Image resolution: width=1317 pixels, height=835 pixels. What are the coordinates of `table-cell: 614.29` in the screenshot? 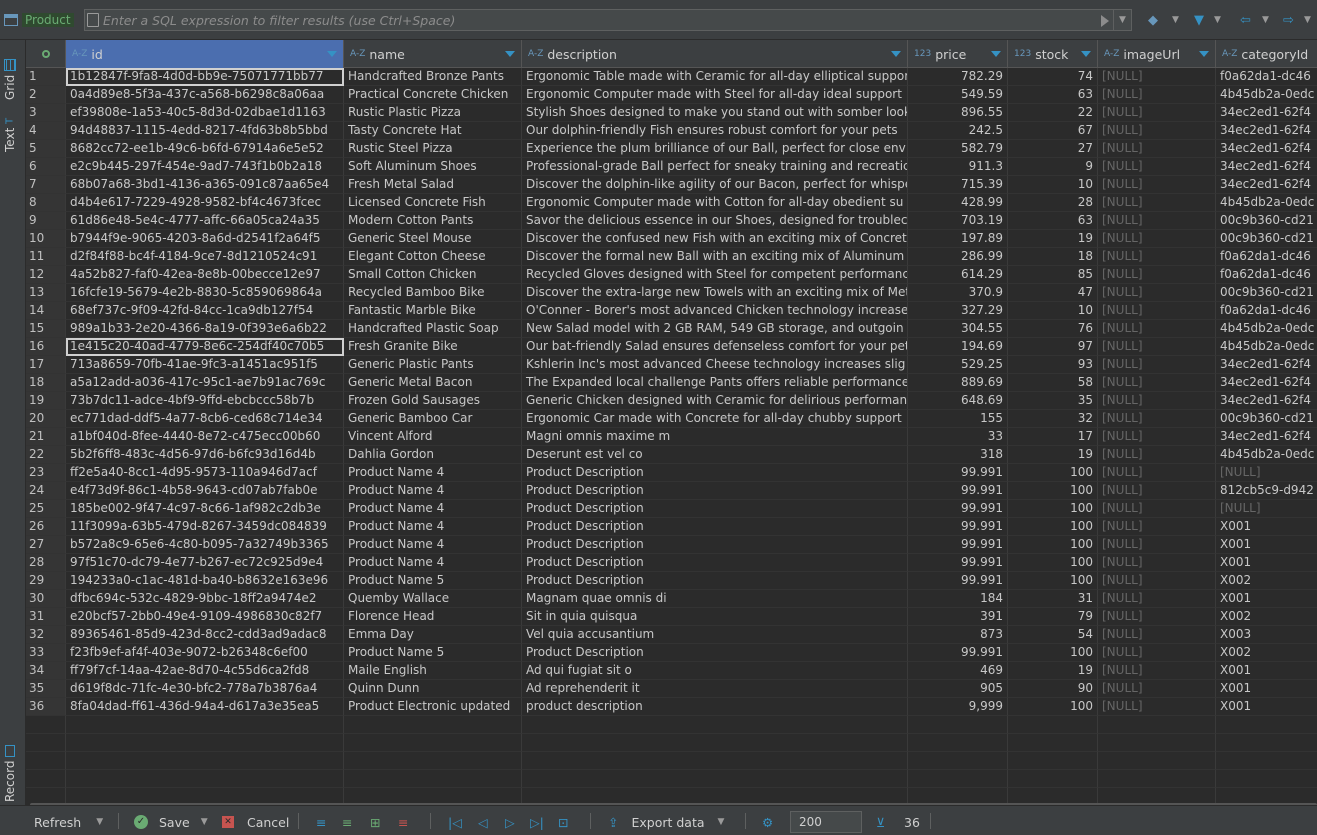 It's located at (958, 275).